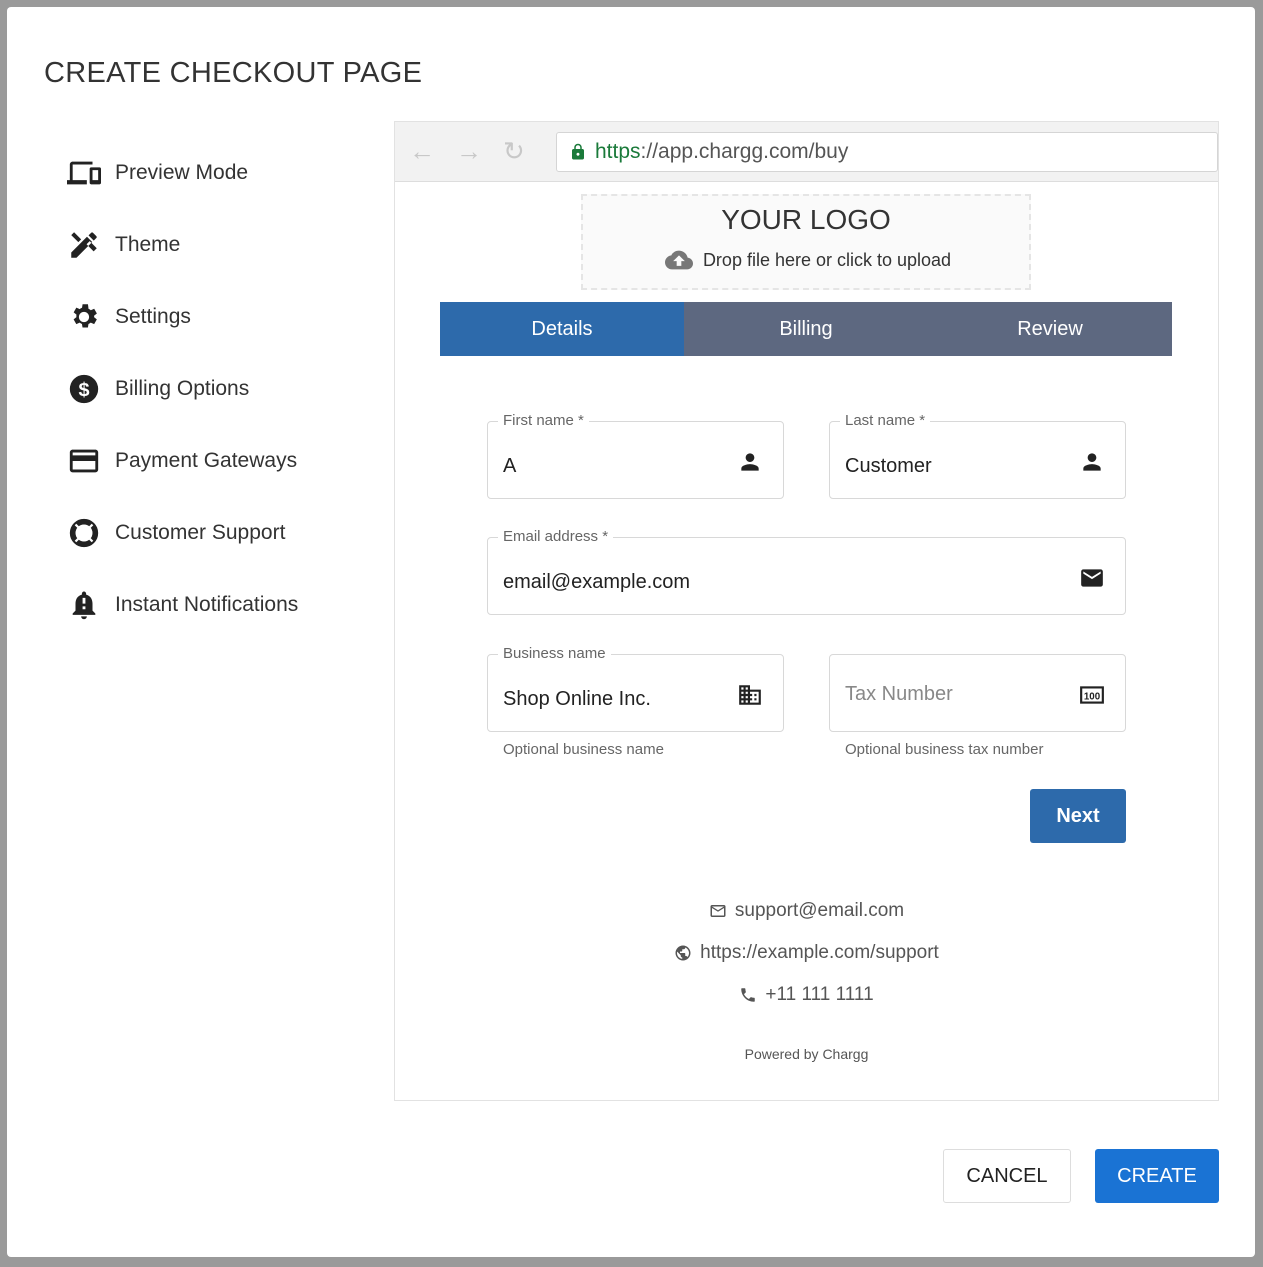 Image resolution: width=1263 pixels, height=1267 pixels. Describe the element at coordinates (510, 466) in the screenshot. I see `field-value: A` at that location.